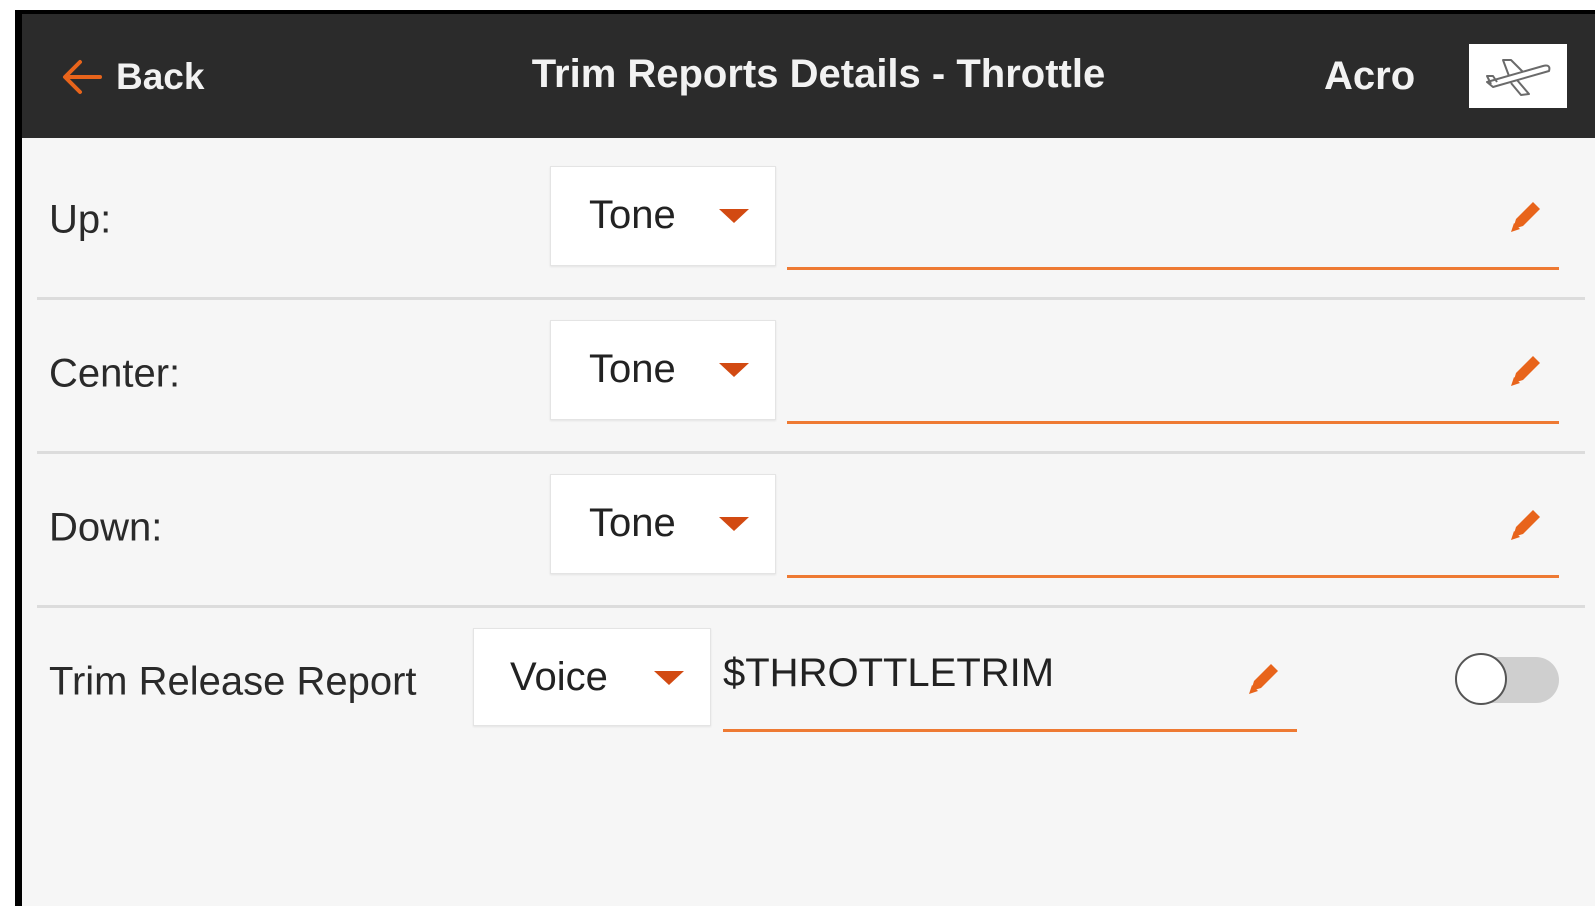  Describe the element at coordinates (106, 527) in the screenshot. I see `down-label: Down:` at that location.